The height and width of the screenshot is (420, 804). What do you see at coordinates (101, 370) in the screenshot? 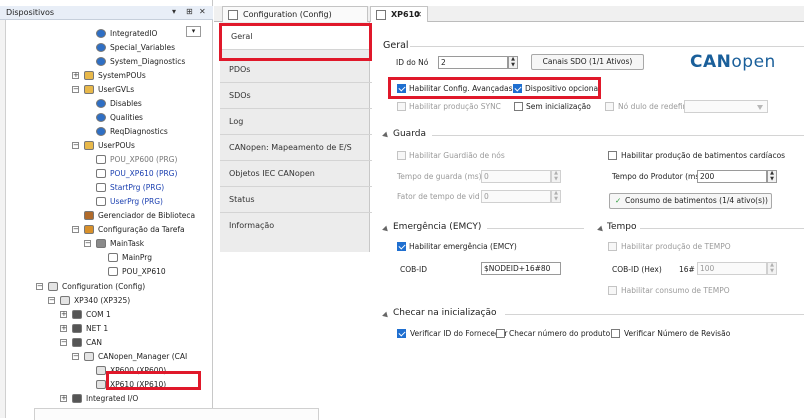
I see `cfg-icon` at bounding box center [101, 370].